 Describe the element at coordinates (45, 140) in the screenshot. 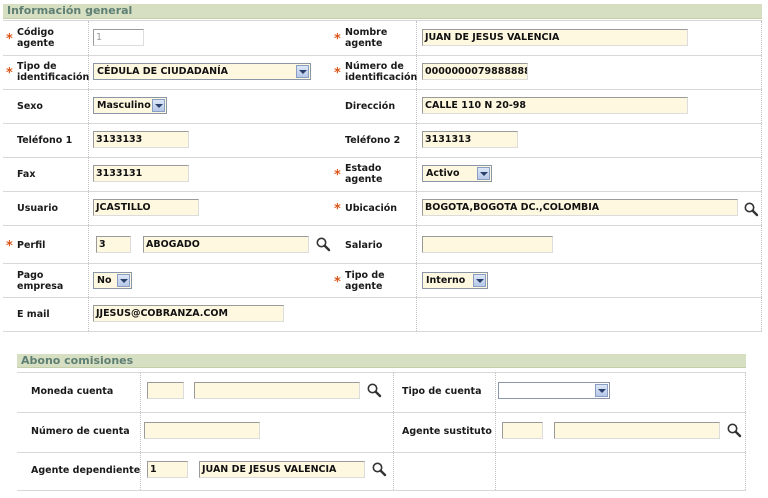

I see `telefono1-label: Teléfono 1` at that location.